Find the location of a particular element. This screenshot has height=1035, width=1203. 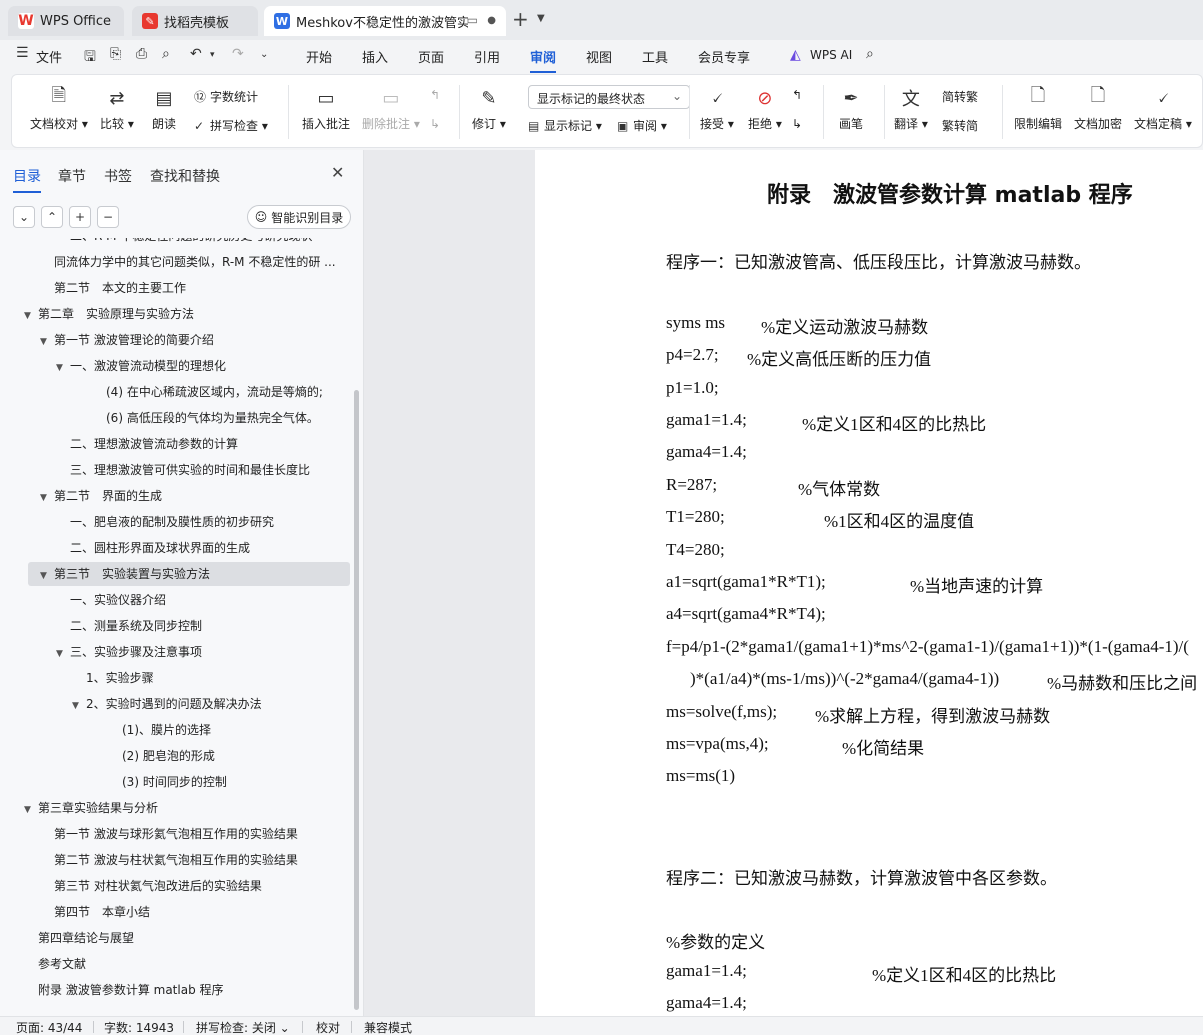

toc-item: ▼ 第二节 界面的生成 is located at coordinates (101, 496).